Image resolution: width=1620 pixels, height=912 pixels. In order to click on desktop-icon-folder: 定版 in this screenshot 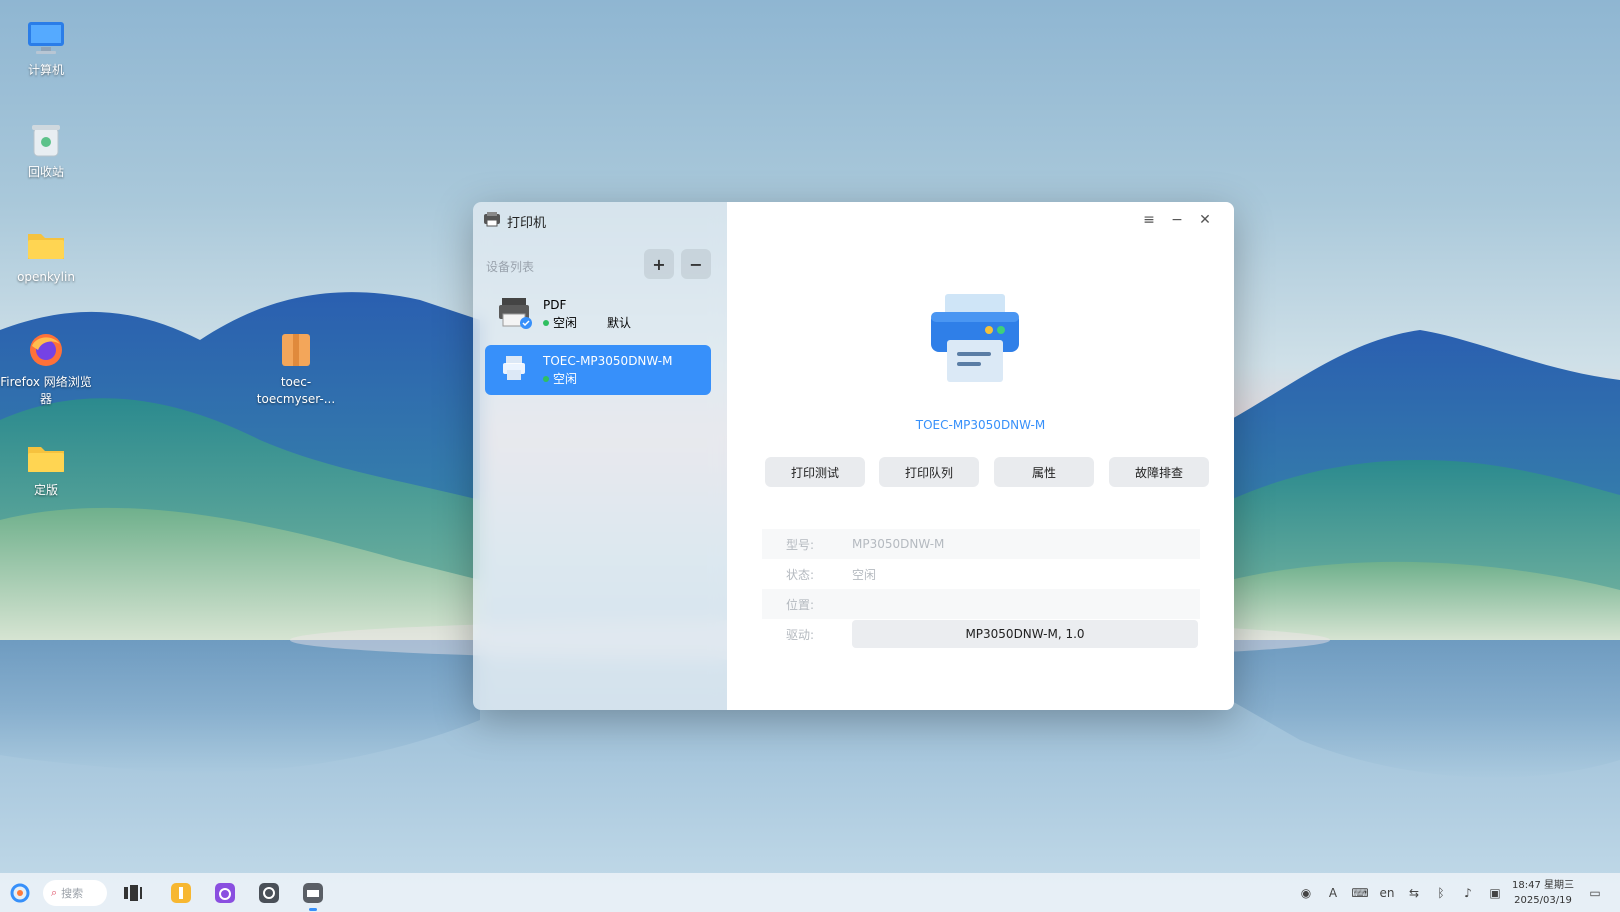, I will do `click(46, 468)`.